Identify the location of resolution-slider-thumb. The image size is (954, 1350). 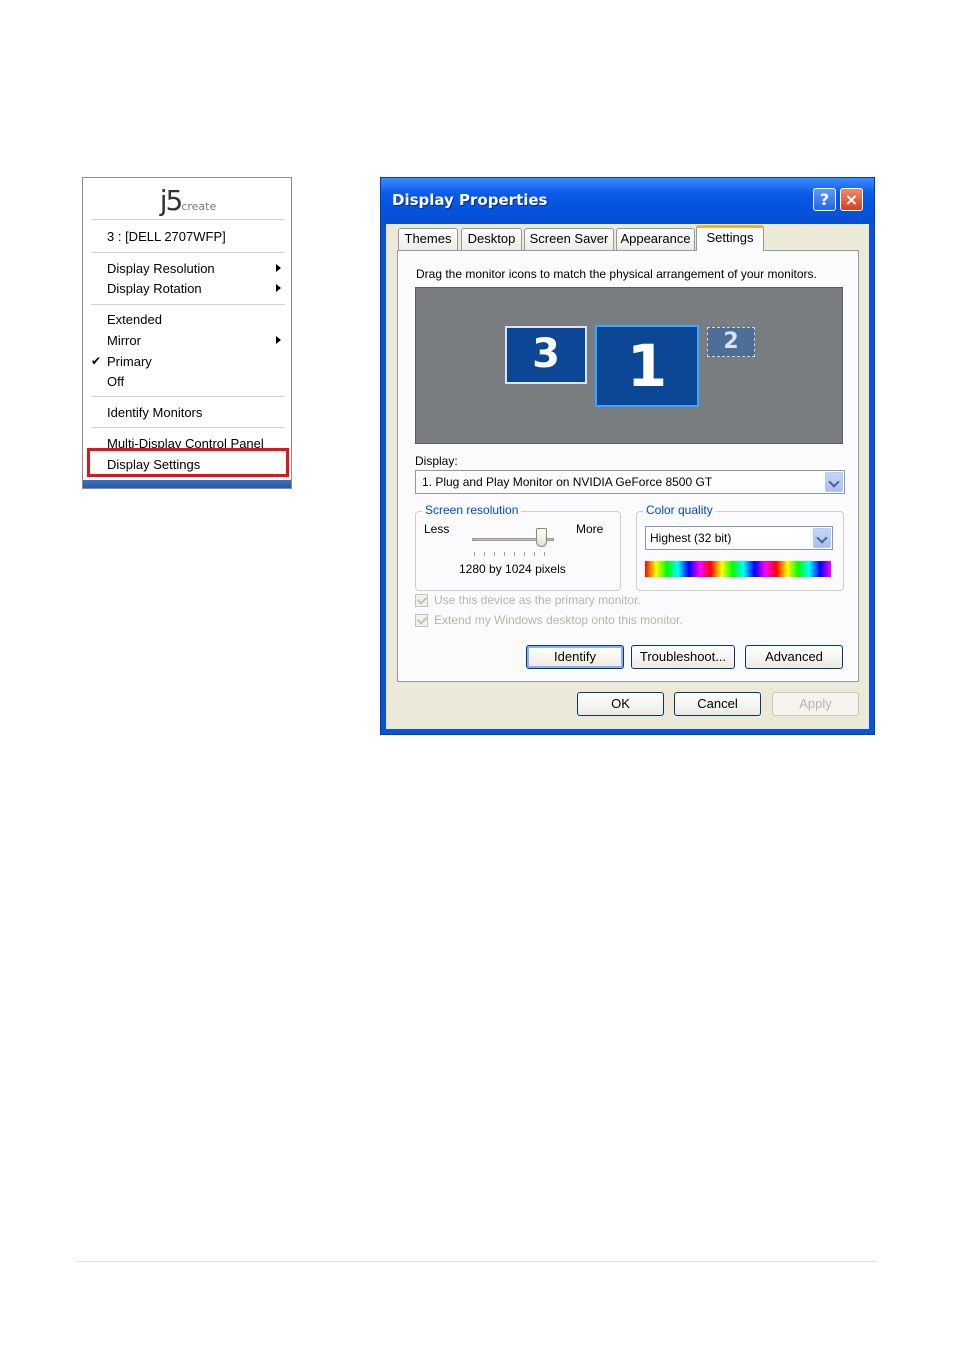
(541, 537).